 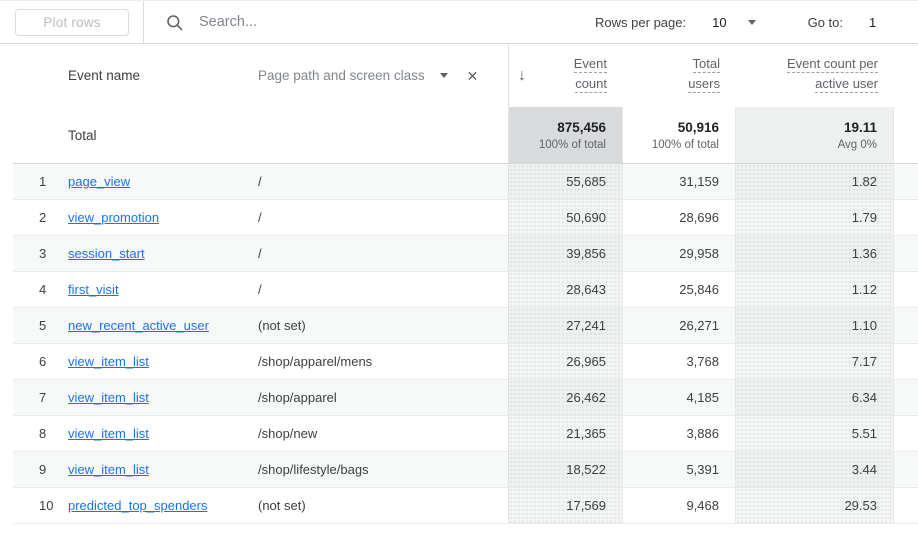 I want to click on total-users-cell: 5,391, so click(x=678, y=470).